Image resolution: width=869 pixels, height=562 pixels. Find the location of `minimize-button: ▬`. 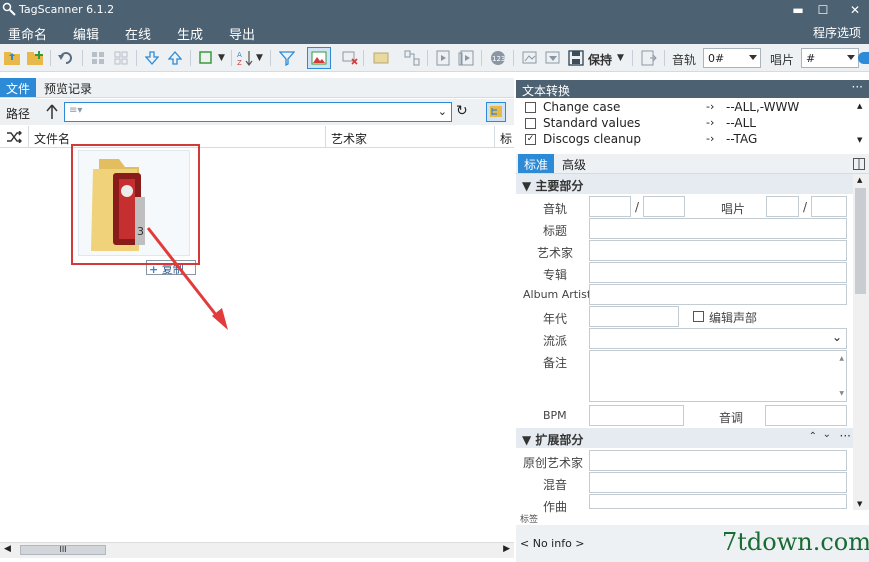

minimize-button: ▬ is located at coordinates (798, 10).